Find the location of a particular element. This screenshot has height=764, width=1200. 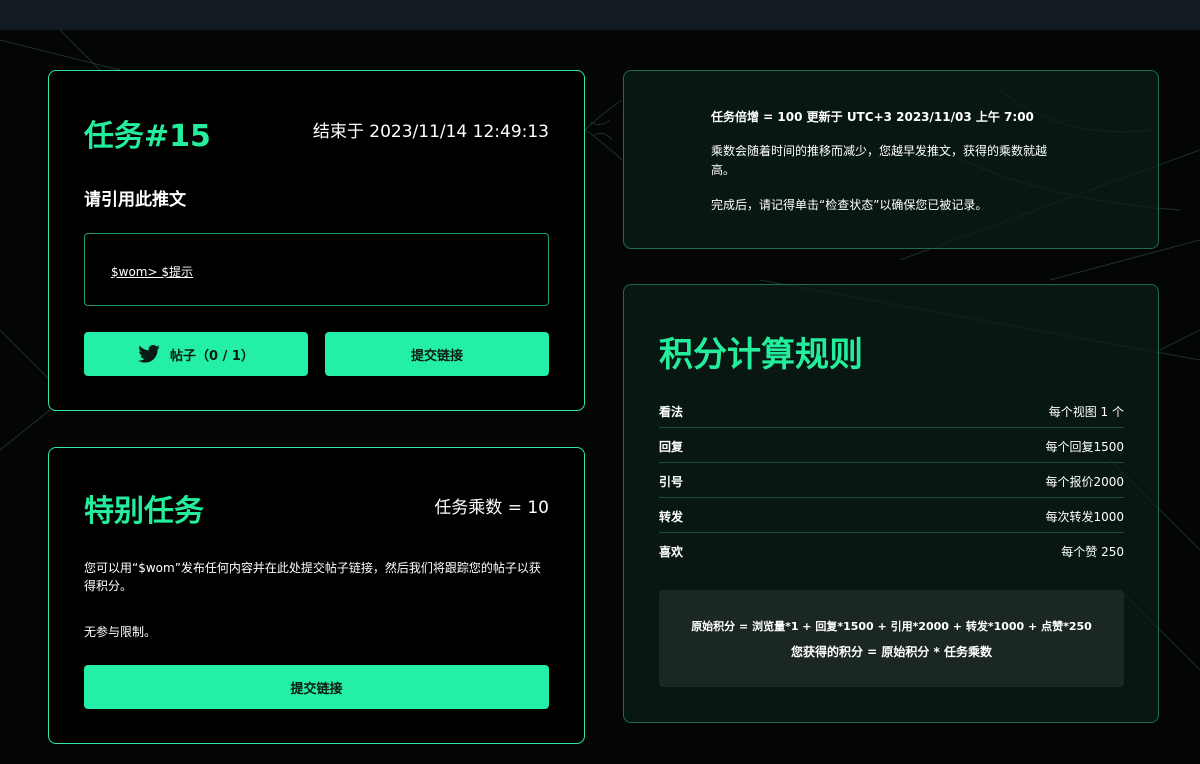

rule-row: 回复 每个回复1500 is located at coordinates (891, 445).